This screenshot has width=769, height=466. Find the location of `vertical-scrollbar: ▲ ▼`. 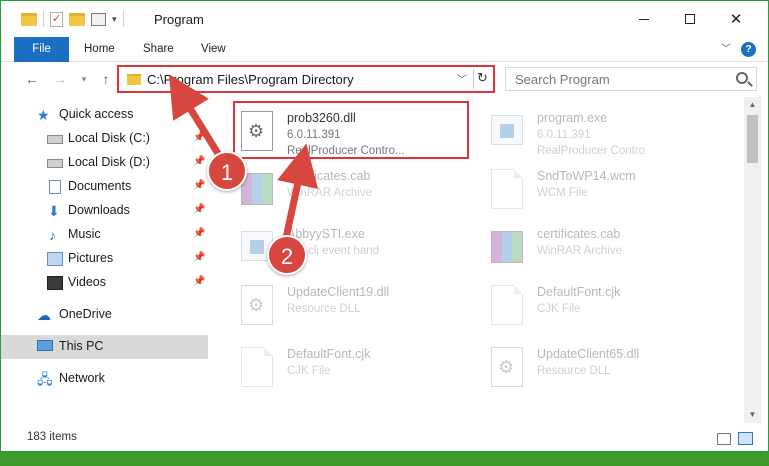

vertical-scrollbar: ▲ ▼ is located at coordinates (752, 260).